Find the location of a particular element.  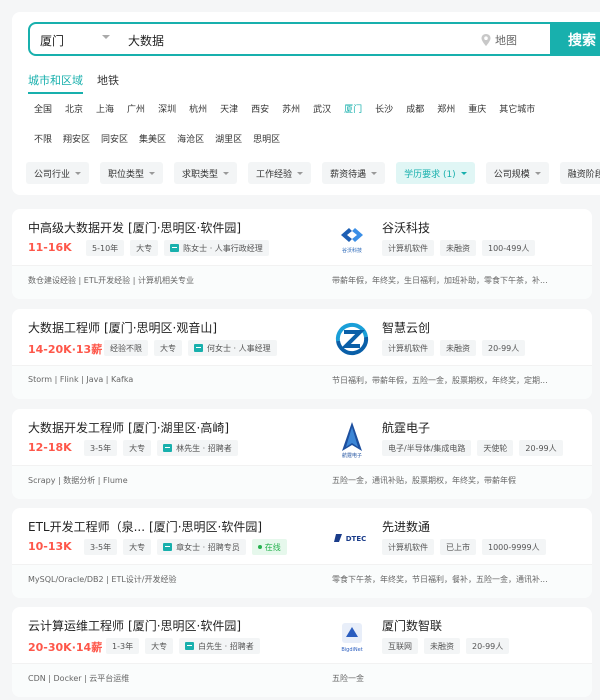

city-option: 成都 is located at coordinates (415, 108).